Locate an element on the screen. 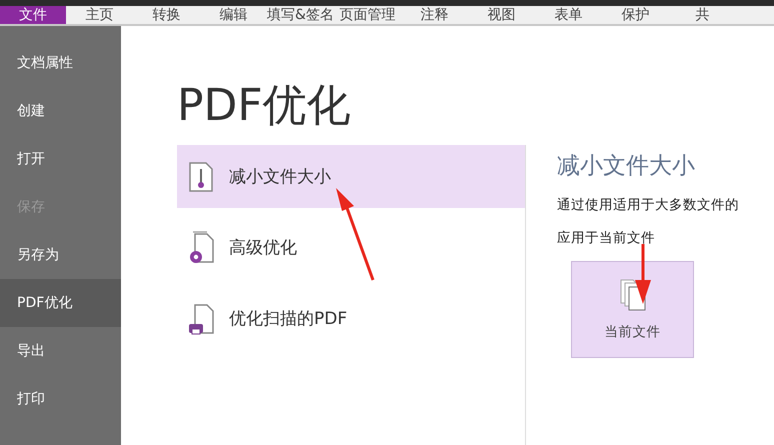 Image resolution: width=774 pixels, height=445 pixels. menu-tab: 注释 is located at coordinates (434, 15).